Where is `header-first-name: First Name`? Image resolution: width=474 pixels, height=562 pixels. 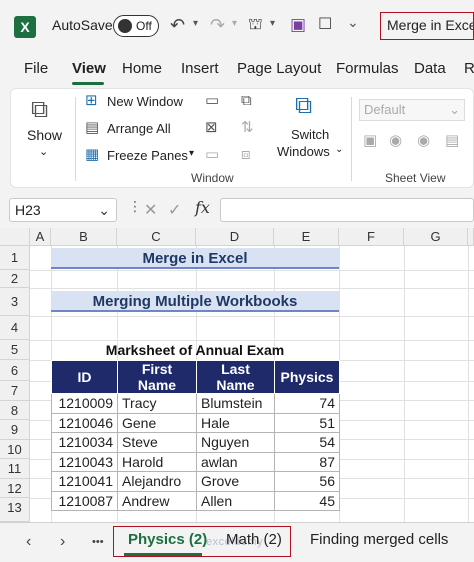 header-first-name: First Name is located at coordinates (157, 377).